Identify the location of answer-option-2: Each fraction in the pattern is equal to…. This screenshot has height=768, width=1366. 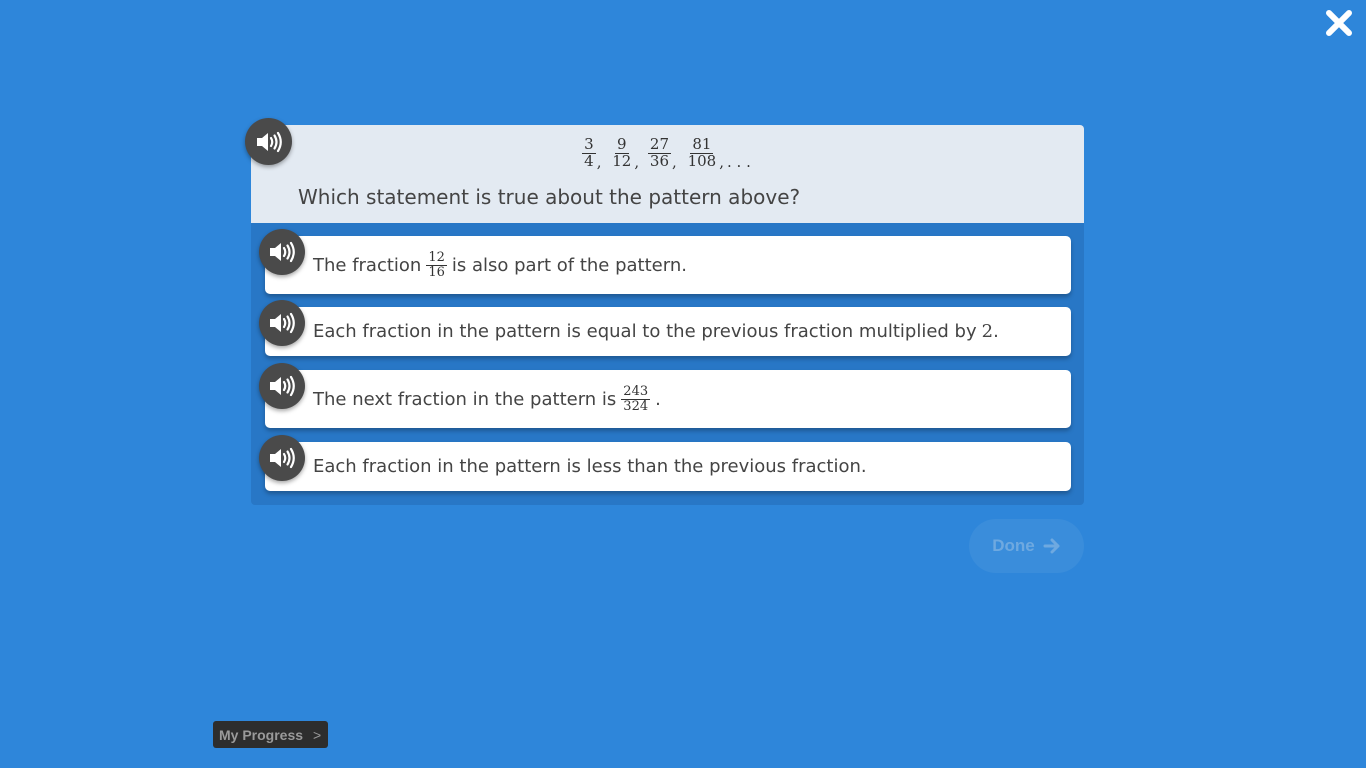
(665, 328).